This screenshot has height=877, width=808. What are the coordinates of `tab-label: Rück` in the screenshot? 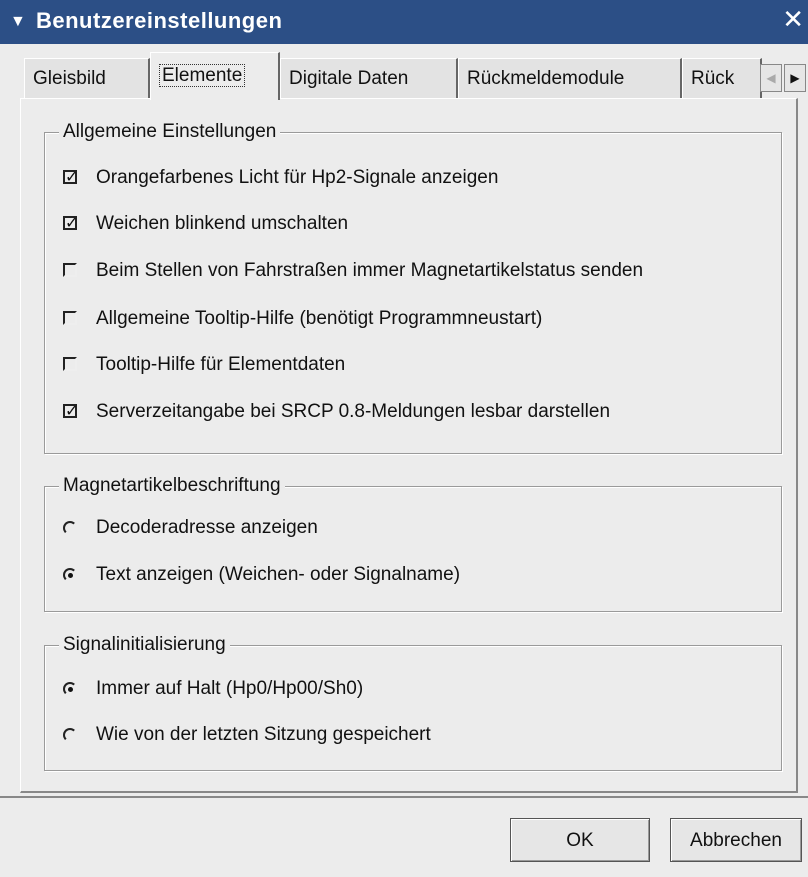 It's located at (713, 78).